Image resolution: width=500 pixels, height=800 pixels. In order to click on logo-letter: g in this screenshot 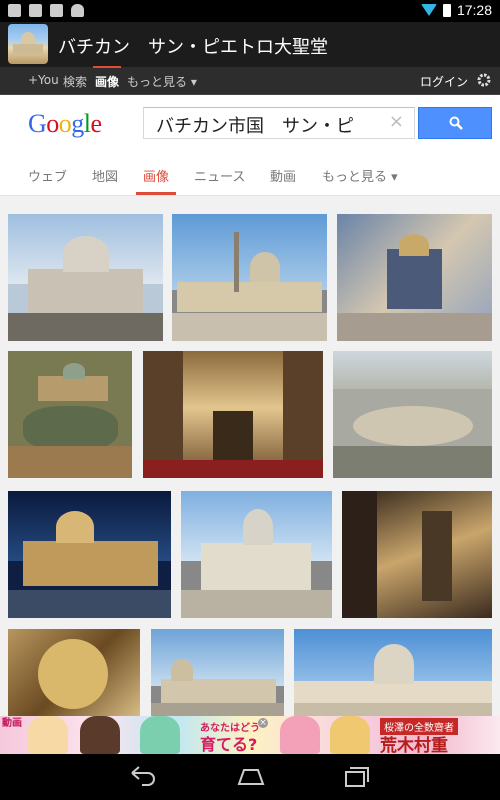, I will do `click(77, 123)`.